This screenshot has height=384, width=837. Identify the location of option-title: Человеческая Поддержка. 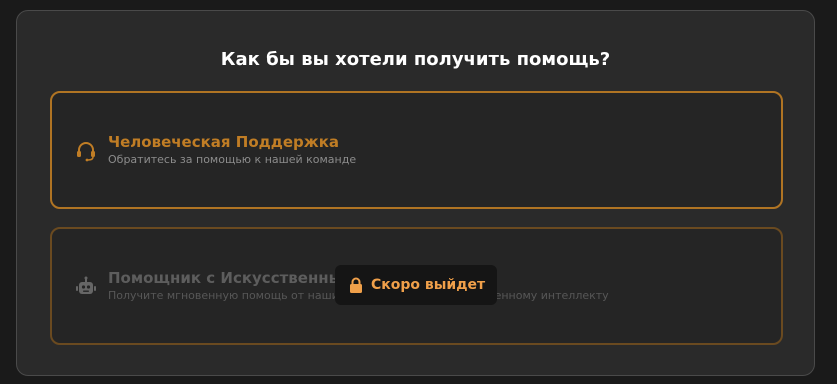
(223, 142).